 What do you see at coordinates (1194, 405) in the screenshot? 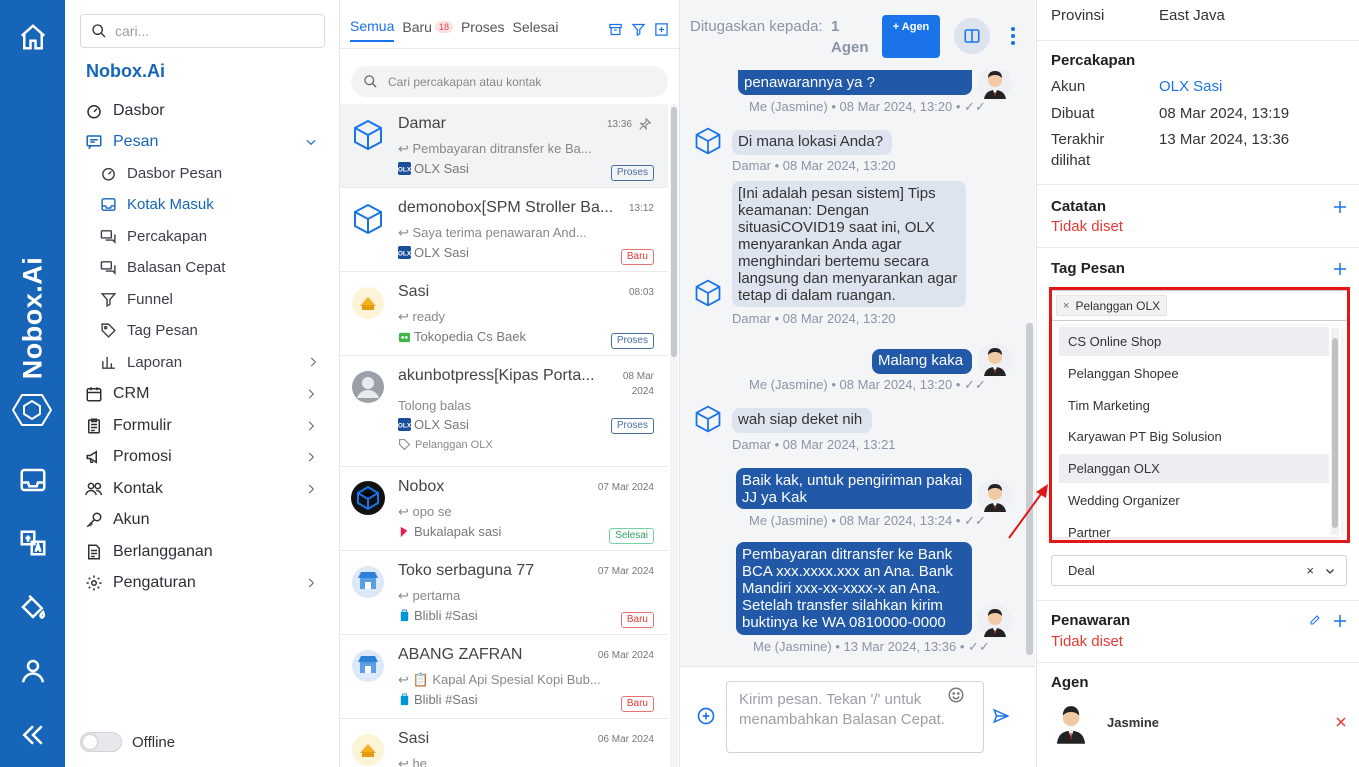
I see `tag-option: Tim Marketing` at bounding box center [1194, 405].